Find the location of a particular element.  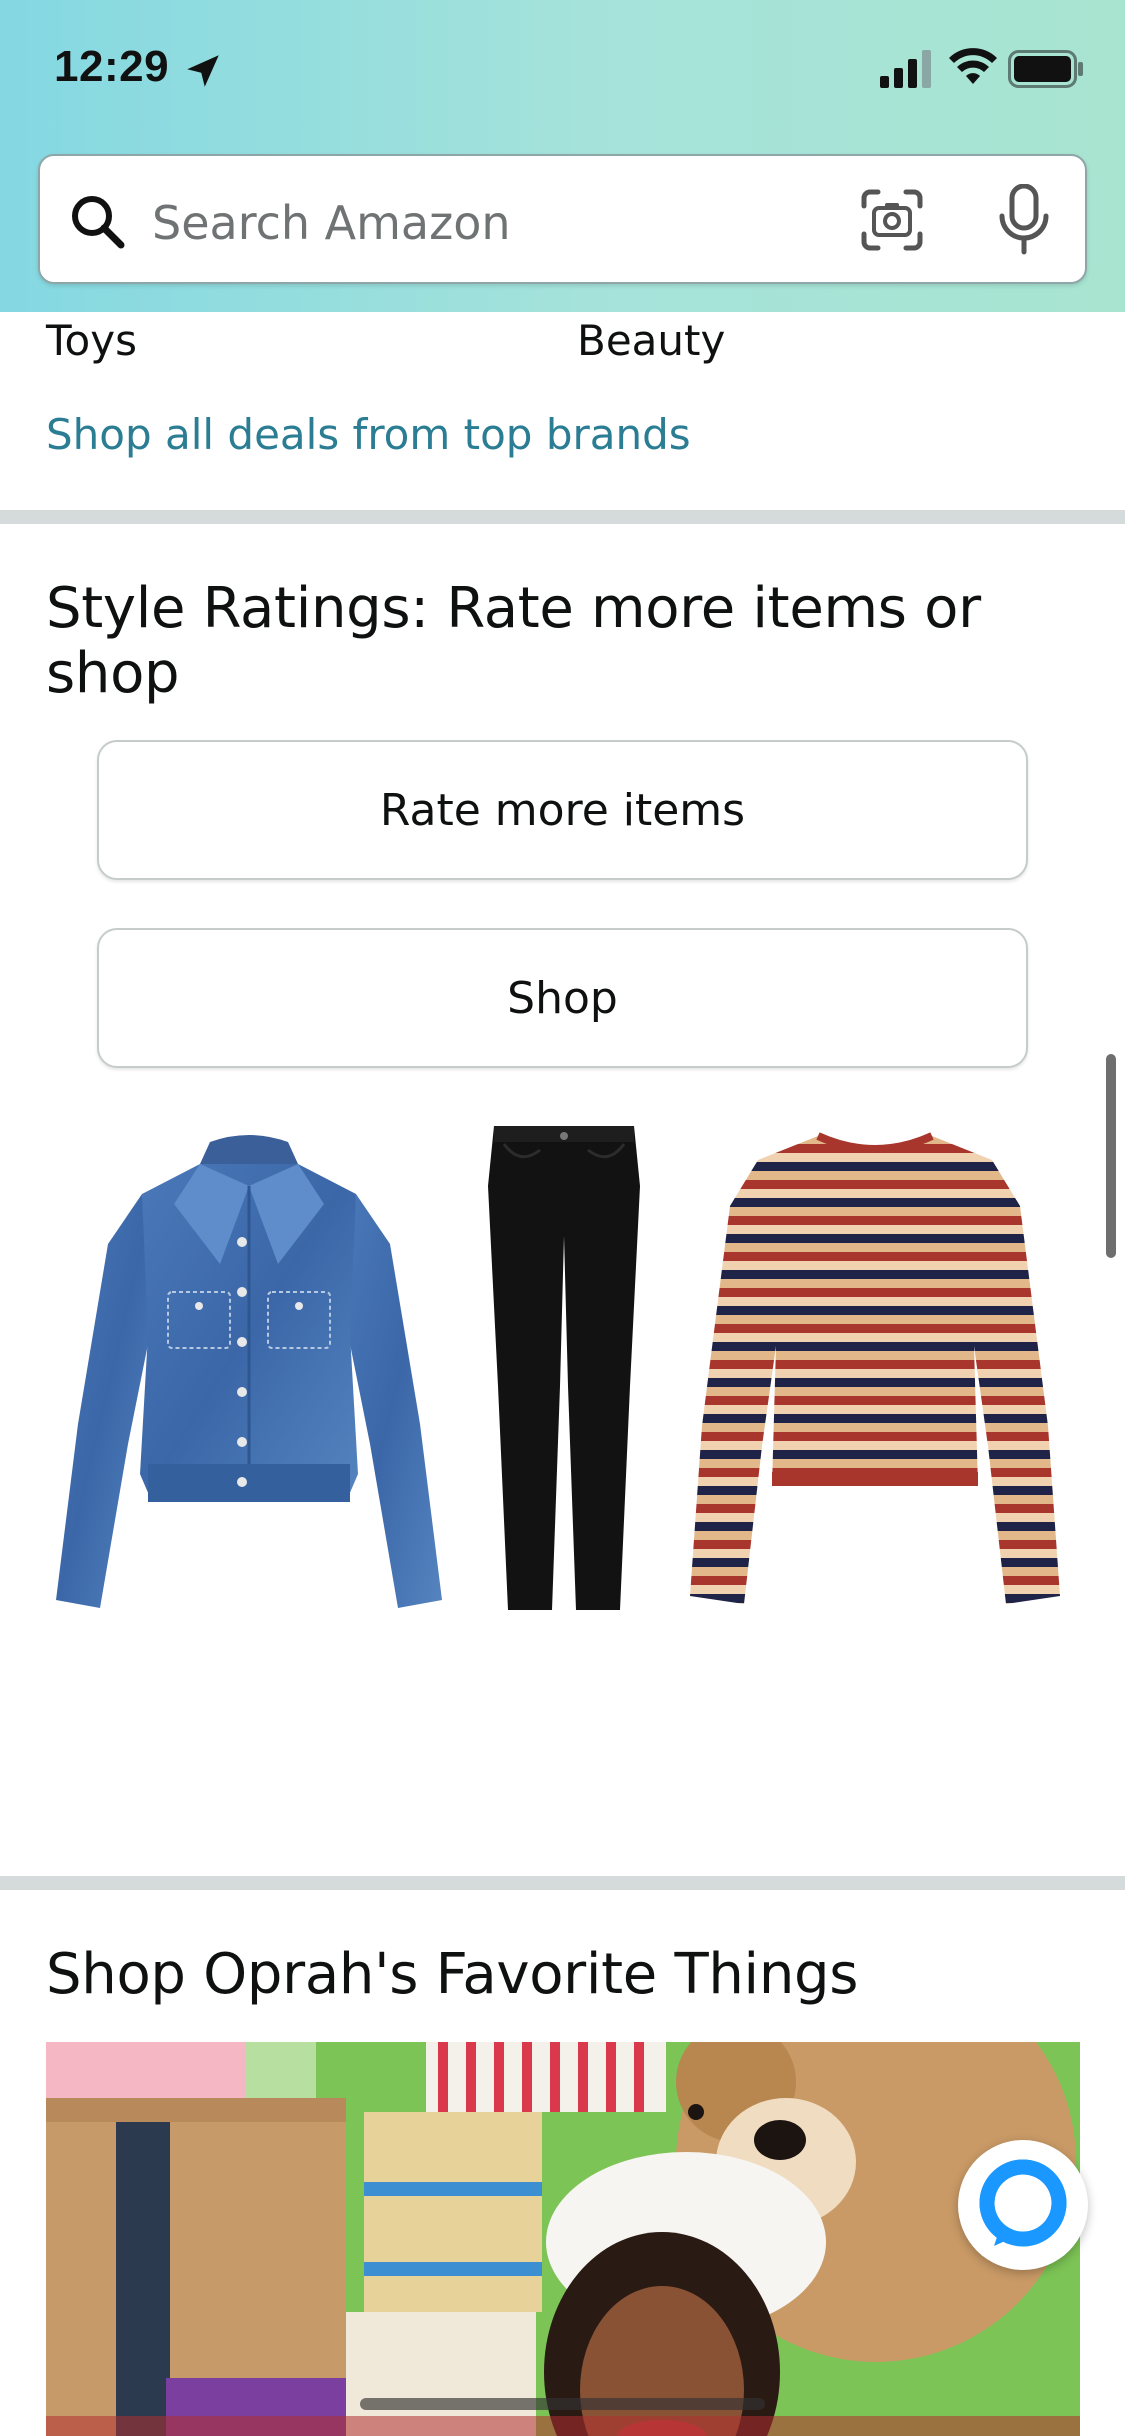

striped-top-image is located at coordinates (875, 1368).